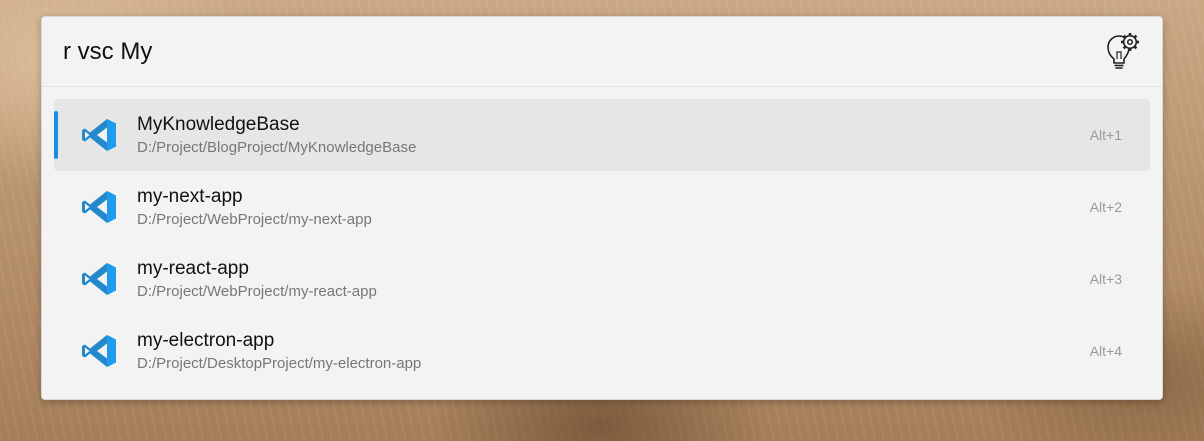 Image resolution: width=1204 pixels, height=441 pixels. What do you see at coordinates (218, 124) in the screenshot?
I see `result-title: MyKnowledgeBase` at bounding box center [218, 124].